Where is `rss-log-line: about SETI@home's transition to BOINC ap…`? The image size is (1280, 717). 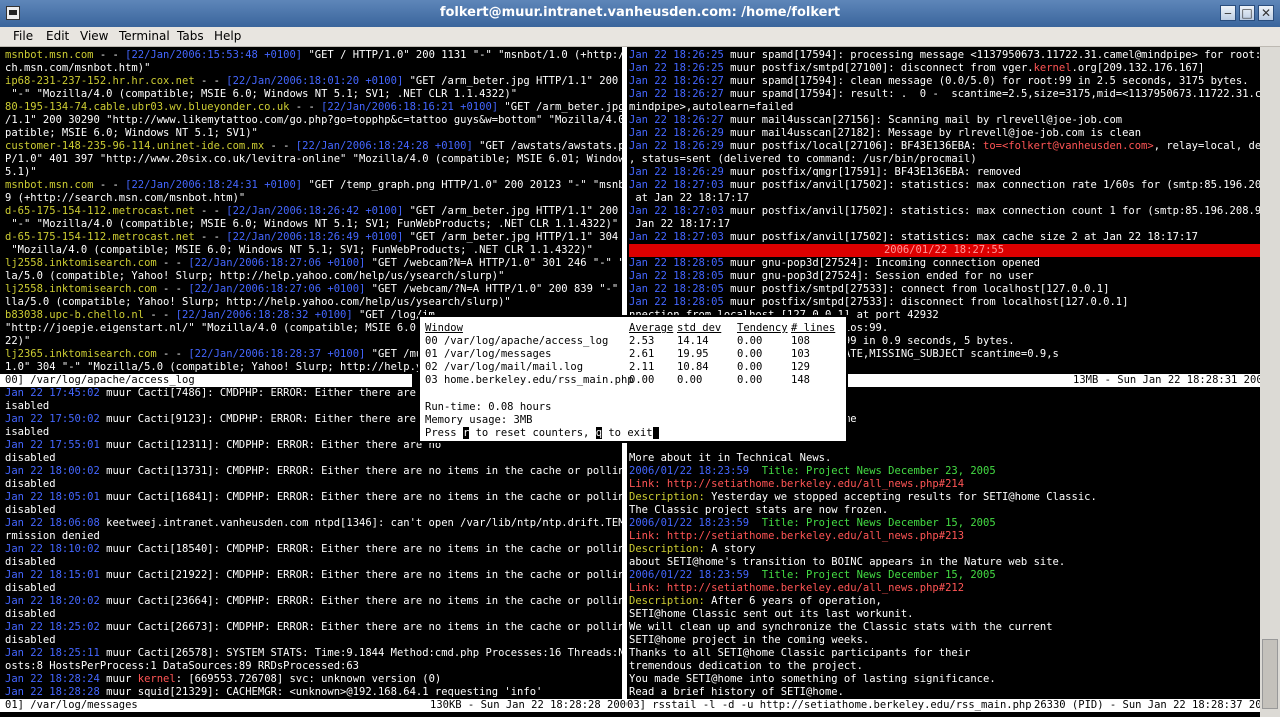 rss-log-line: about SETI@home's transition to BOINC ap… is located at coordinates (847, 562).